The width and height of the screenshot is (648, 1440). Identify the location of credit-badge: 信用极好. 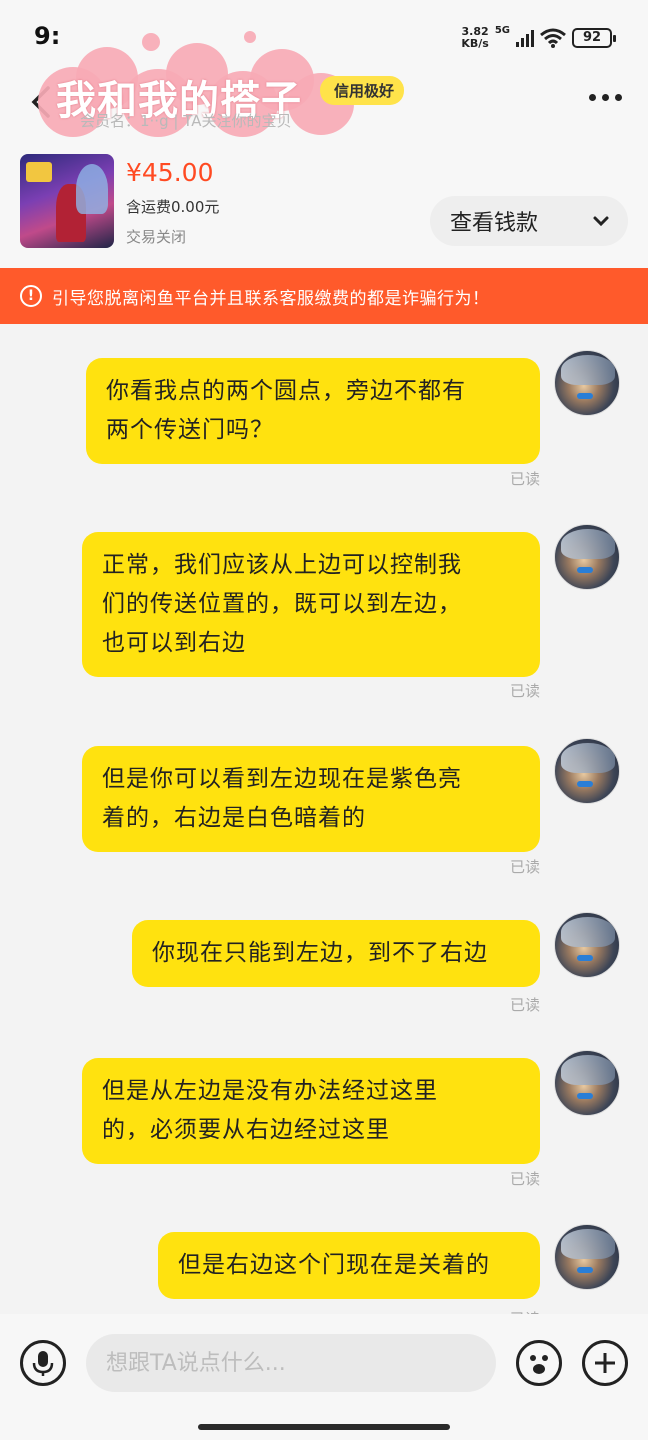
(362, 90).